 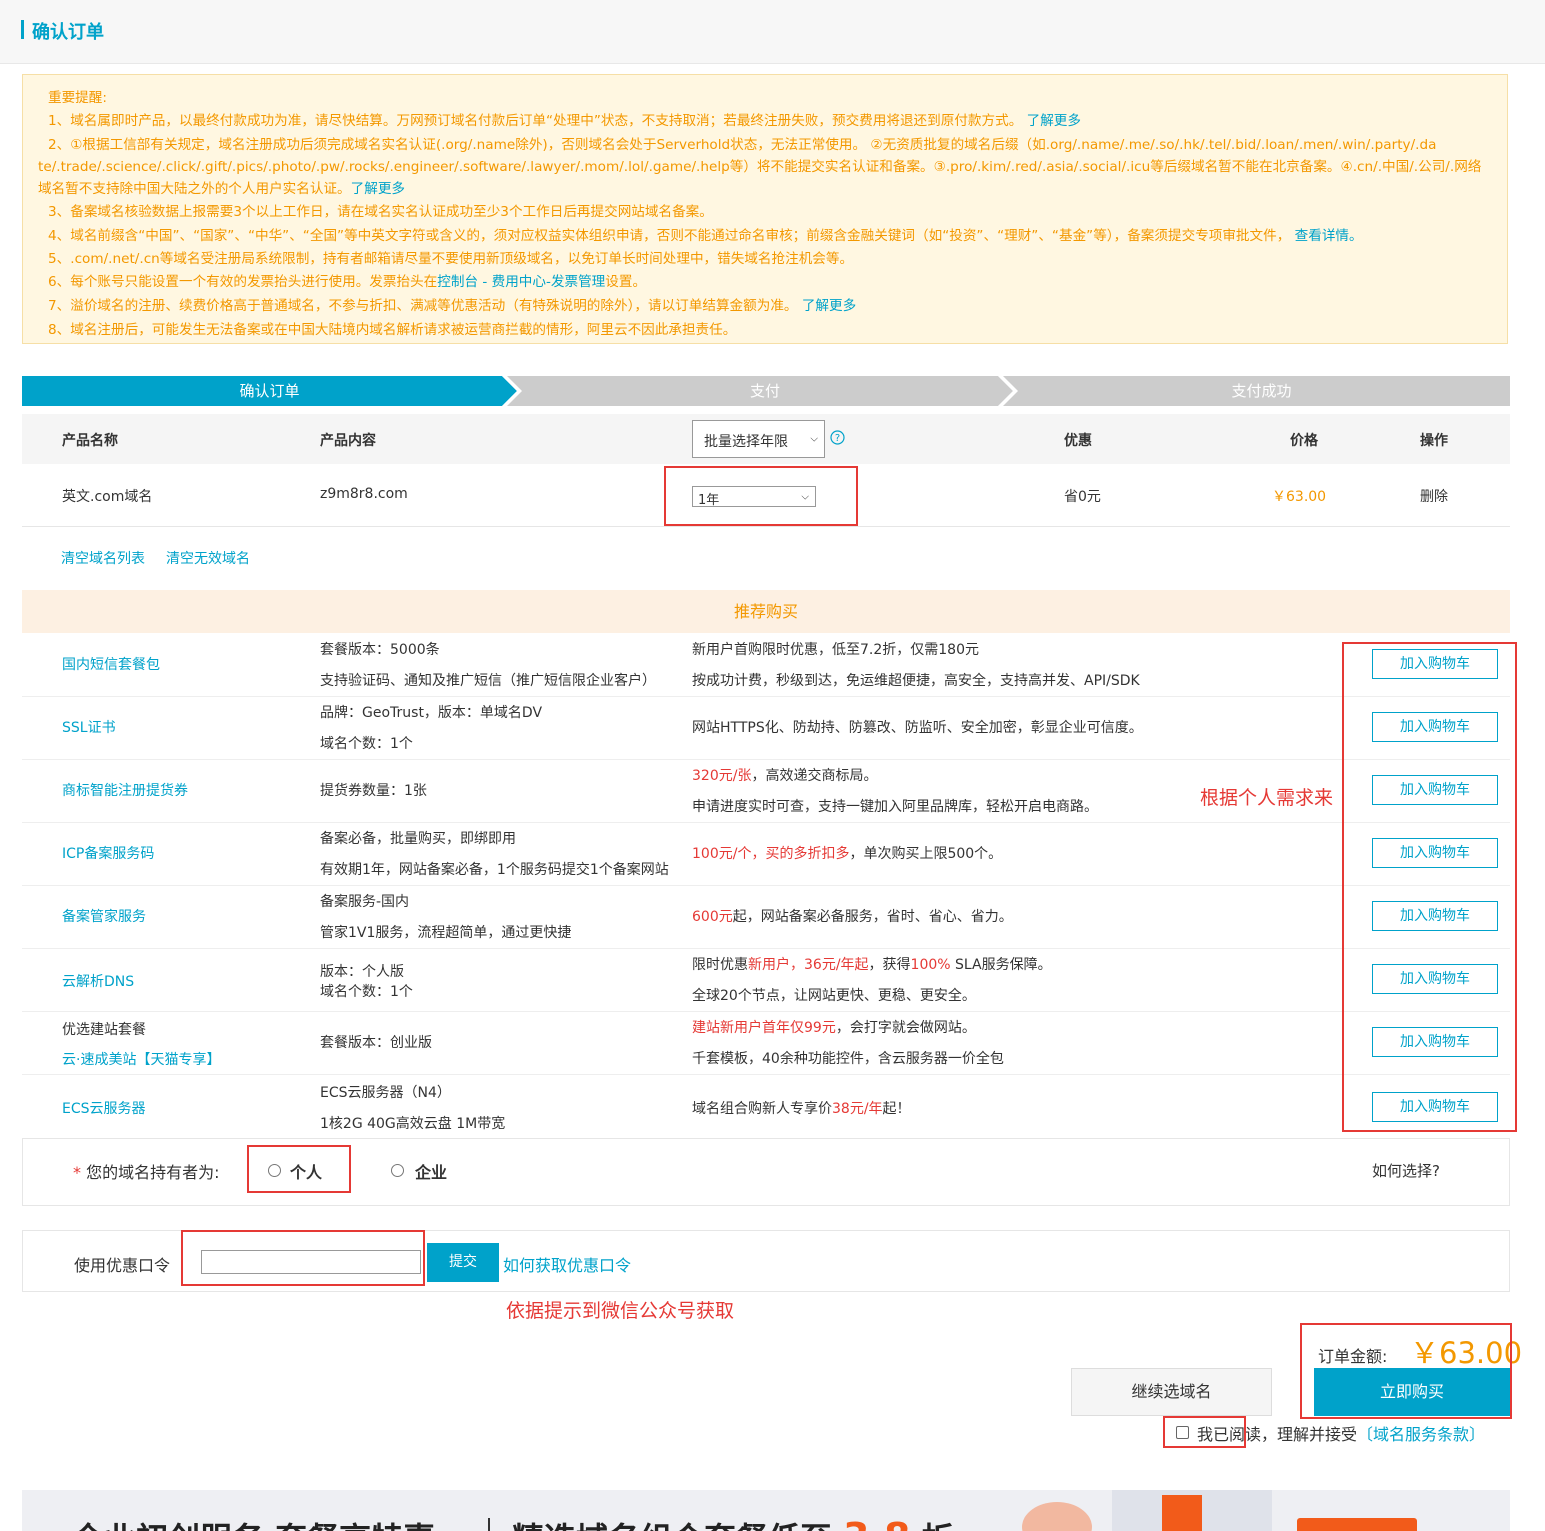 What do you see at coordinates (1204, 1432) in the screenshot?
I see `highlight-checkbox-box` at bounding box center [1204, 1432].